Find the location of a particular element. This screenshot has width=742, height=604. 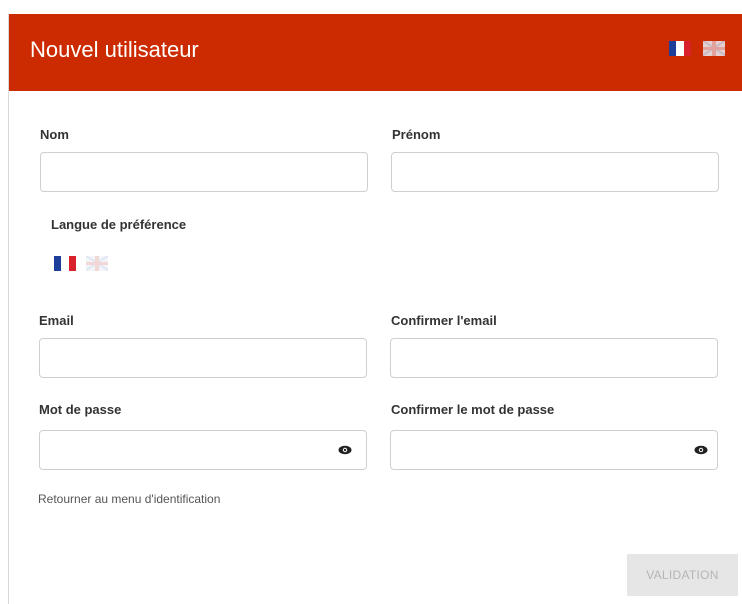

confirm-email-label: Confirmer l'email is located at coordinates (444, 320).